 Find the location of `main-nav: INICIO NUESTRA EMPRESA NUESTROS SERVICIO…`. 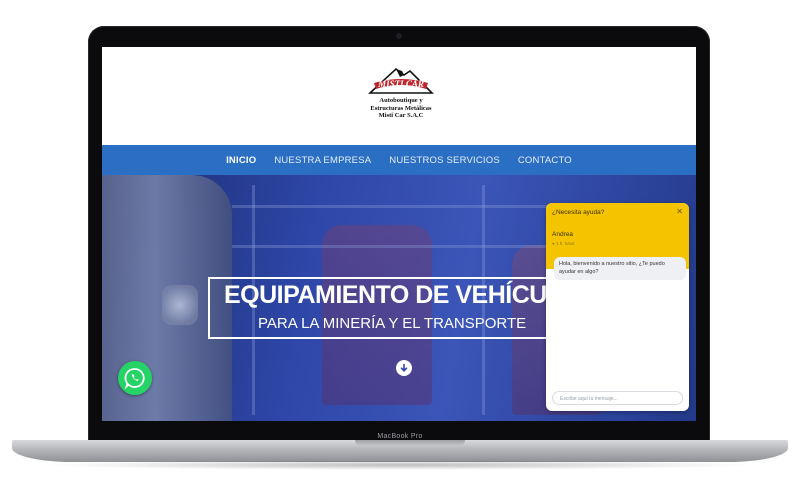

main-nav: INICIO NUESTRA EMPRESA NUESTROS SERVICIO… is located at coordinates (399, 160).